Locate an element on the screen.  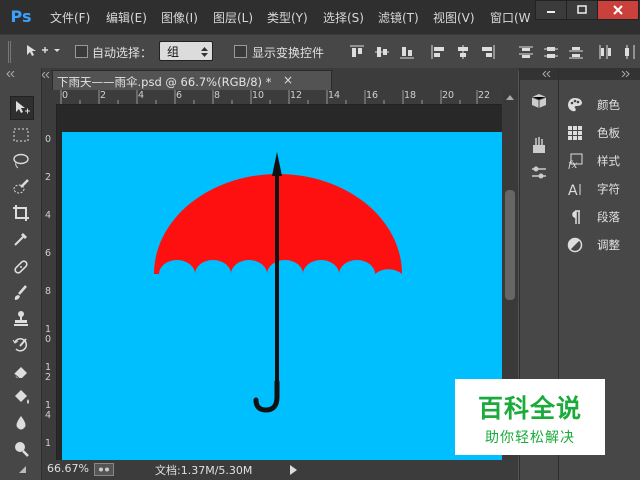
paint-bucket-tool is located at coordinates (21, 397).